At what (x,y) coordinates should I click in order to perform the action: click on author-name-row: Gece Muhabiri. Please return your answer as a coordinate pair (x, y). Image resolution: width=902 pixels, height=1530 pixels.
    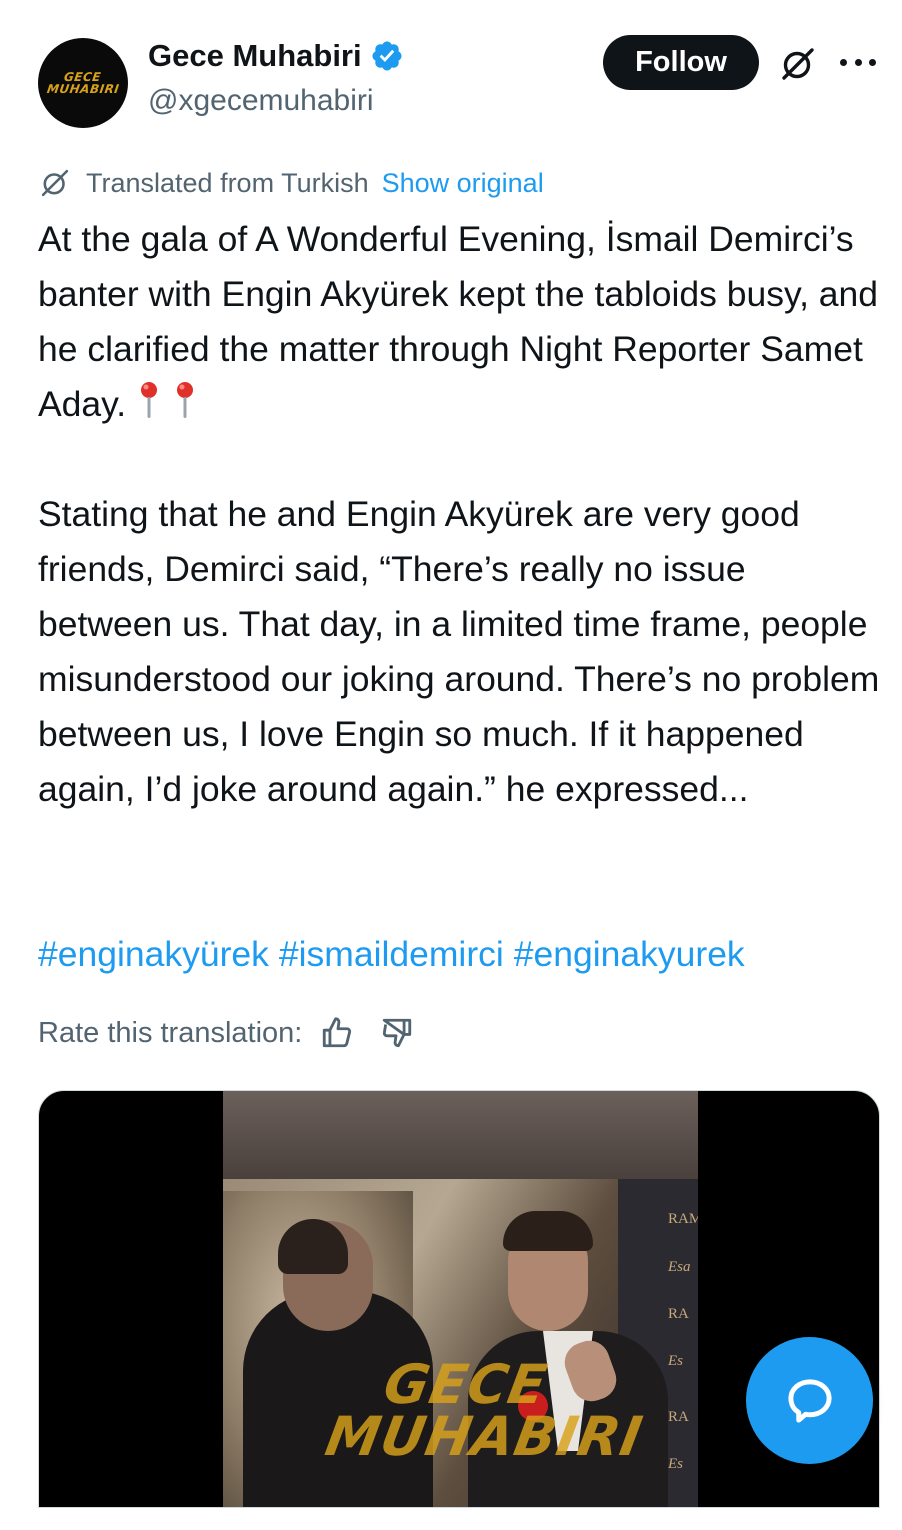
    Looking at the image, I should click on (276, 56).